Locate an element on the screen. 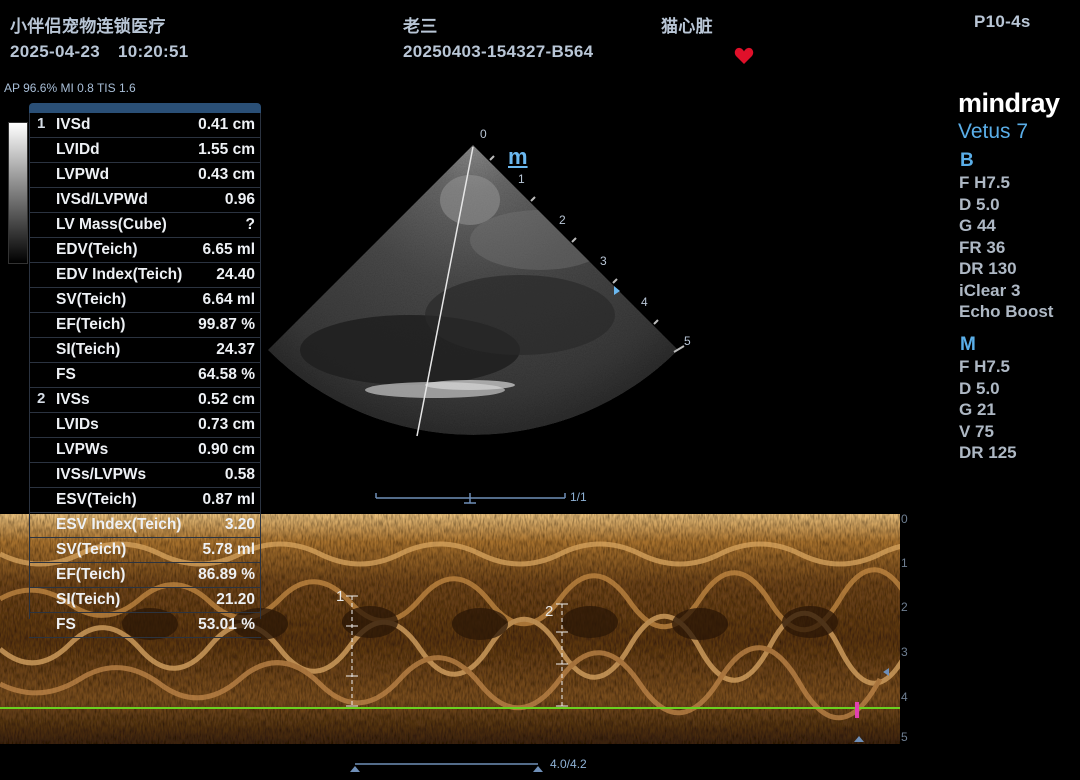 The image size is (1080, 780). mmode-depth-1: 1 is located at coordinates (904, 563).